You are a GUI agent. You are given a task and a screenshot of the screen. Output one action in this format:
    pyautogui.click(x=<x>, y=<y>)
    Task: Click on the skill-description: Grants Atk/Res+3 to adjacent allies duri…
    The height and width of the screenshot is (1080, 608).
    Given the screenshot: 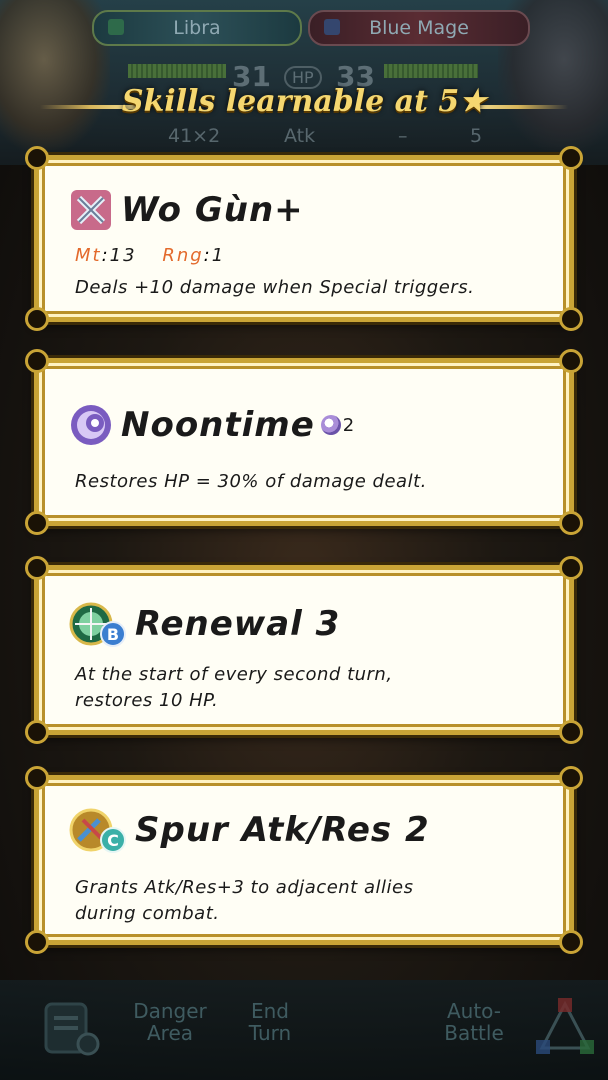 What is the action you would take?
    pyautogui.click(x=244, y=900)
    